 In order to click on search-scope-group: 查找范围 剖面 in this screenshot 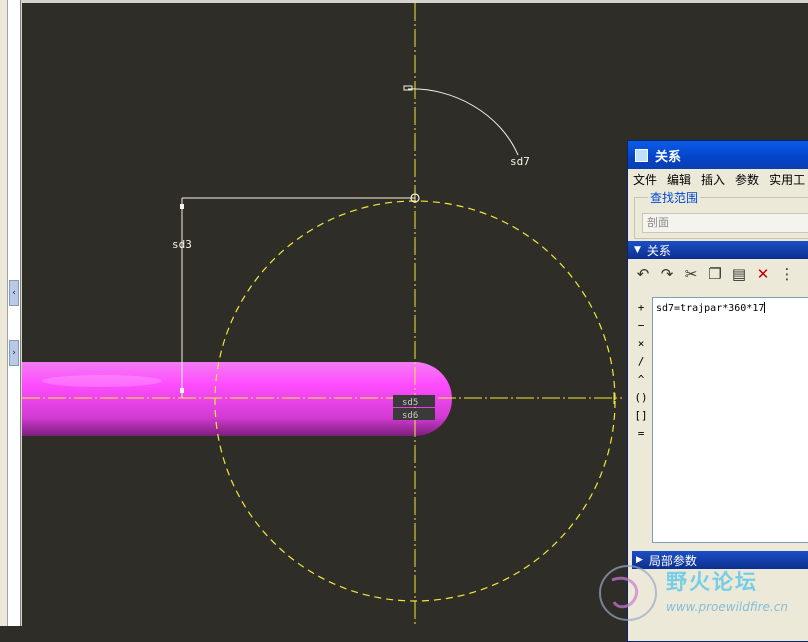, I will do `click(718, 215)`.